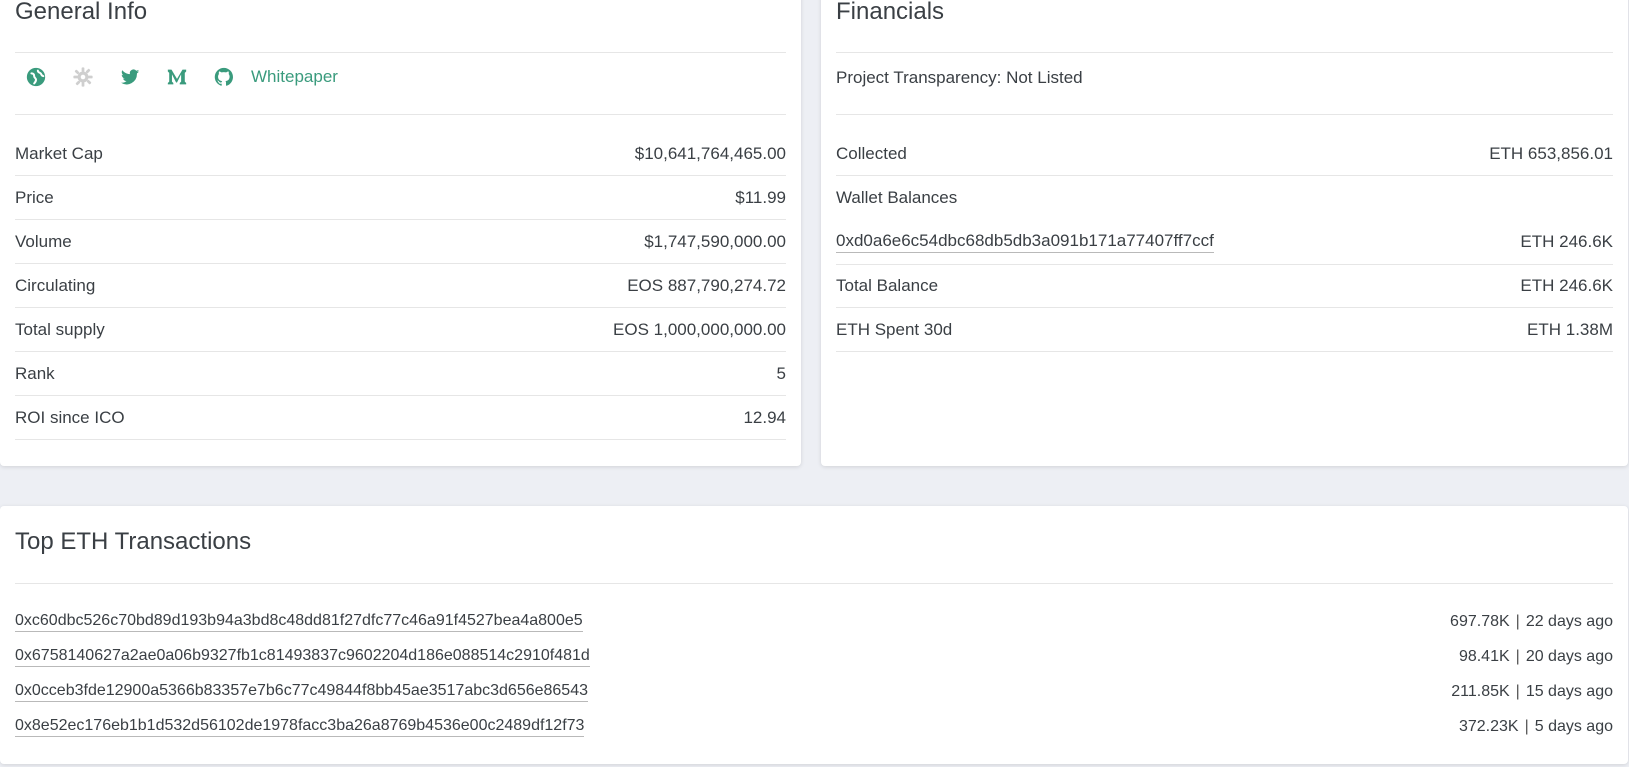  I want to click on eth-spent-row: ETH Spent 30d ETH 1.38M, so click(1224, 330).